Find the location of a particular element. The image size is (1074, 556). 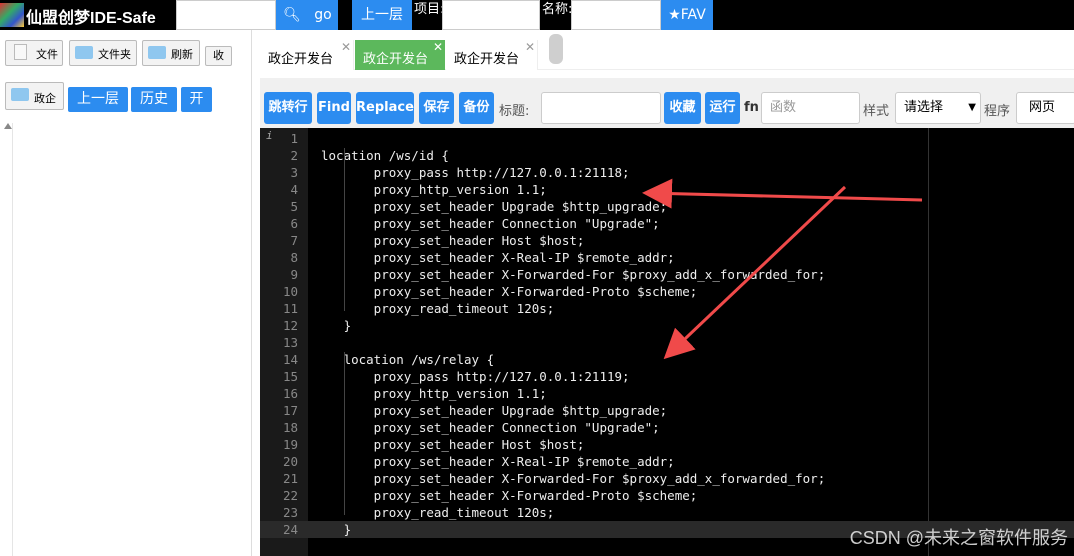

annotation-arrows is located at coordinates (782, 269).